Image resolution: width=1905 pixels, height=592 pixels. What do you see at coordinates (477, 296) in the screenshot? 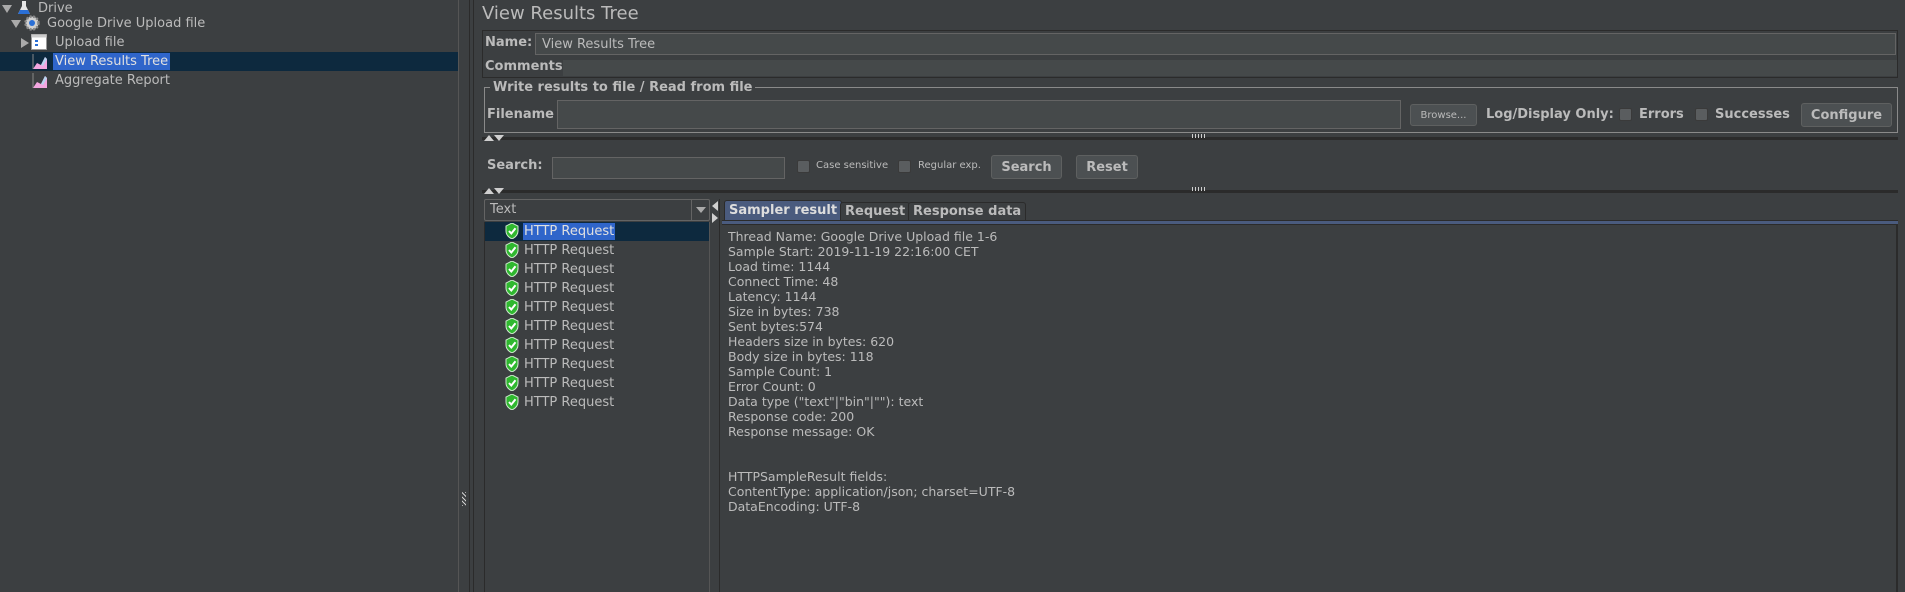
I see `panel-border` at bounding box center [477, 296].